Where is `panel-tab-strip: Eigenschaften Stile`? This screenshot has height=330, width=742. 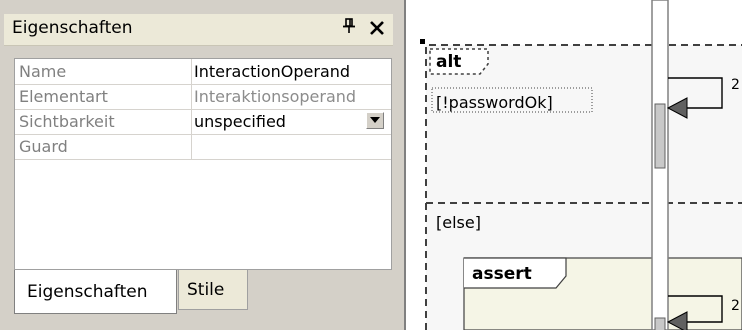
panel-tab-strip: Eigenschaften Stile is located at coordinates (203, 300).